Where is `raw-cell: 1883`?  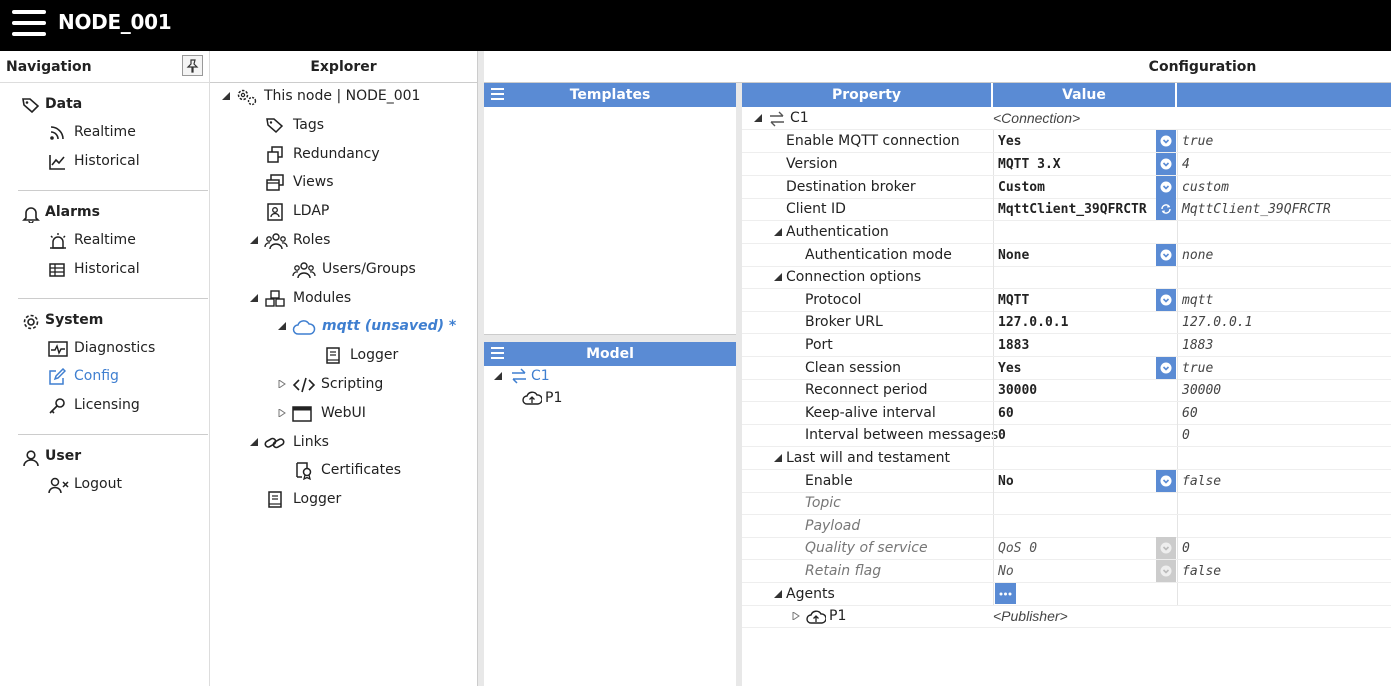
raw-cell: 1883 is located at coordinates (1284, 345).